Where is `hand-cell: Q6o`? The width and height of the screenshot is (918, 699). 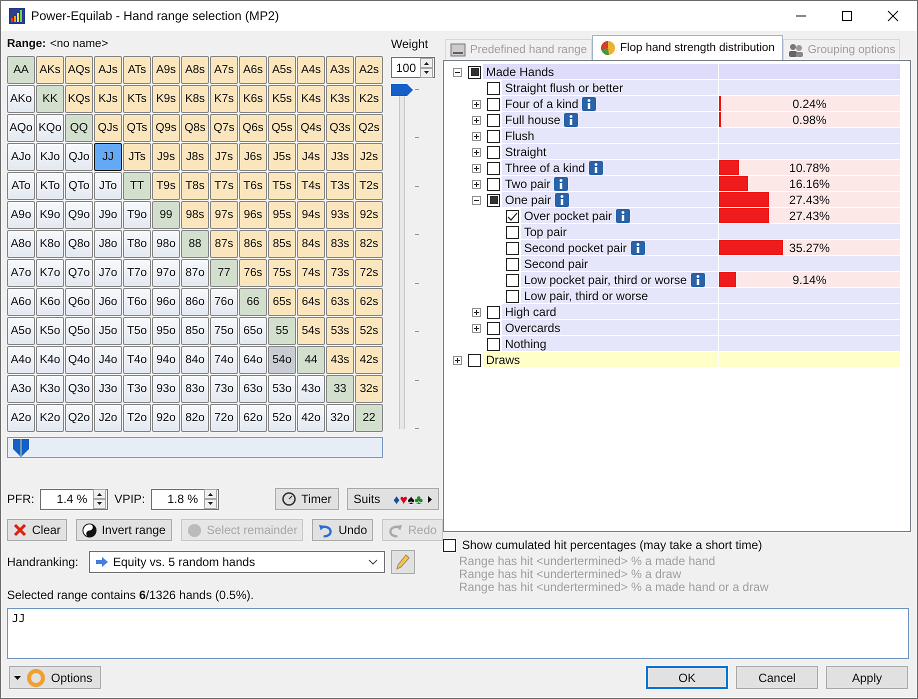 hand-cell: Q6o is located at coordinates (79, 302).